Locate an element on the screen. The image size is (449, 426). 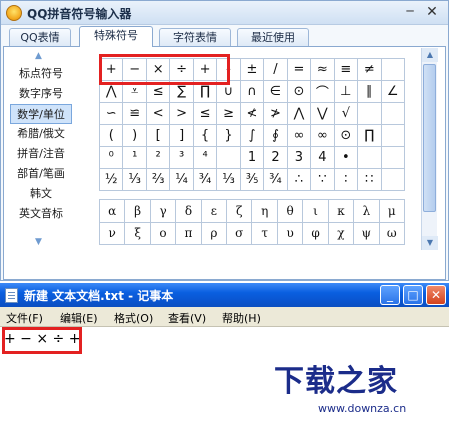
symbol-cell: ∵ is located at coordinates (323, 180).